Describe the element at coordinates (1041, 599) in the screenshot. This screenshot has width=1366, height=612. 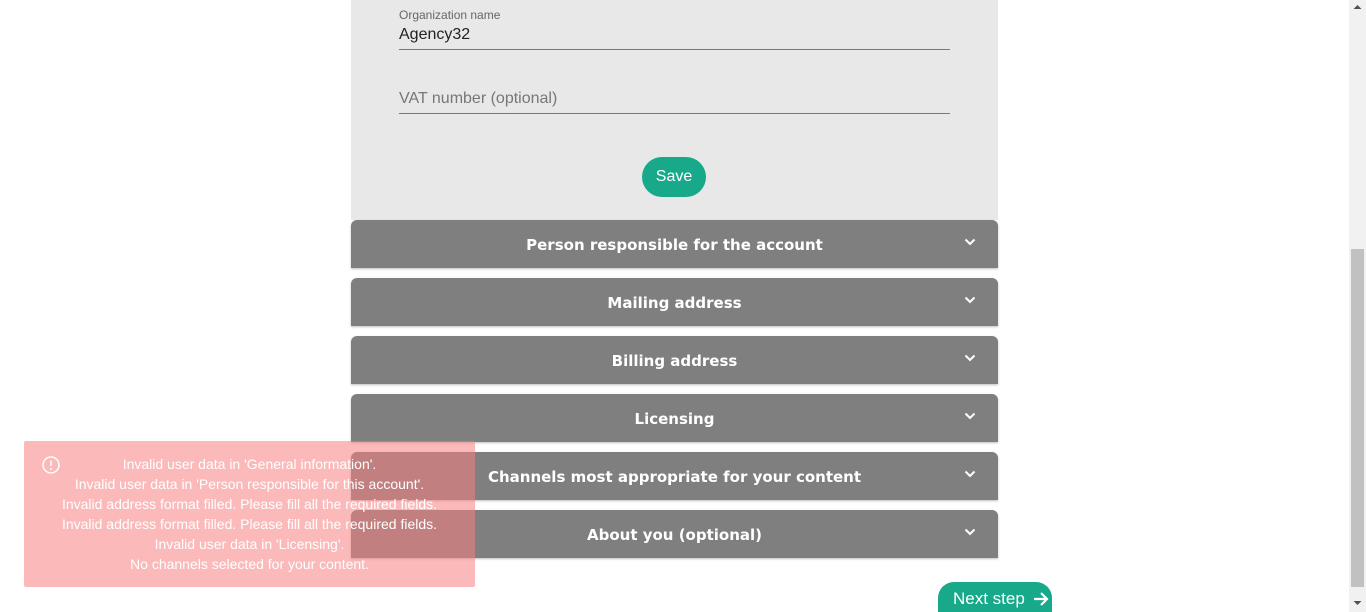
I see `arrow-right-icon` at that location.